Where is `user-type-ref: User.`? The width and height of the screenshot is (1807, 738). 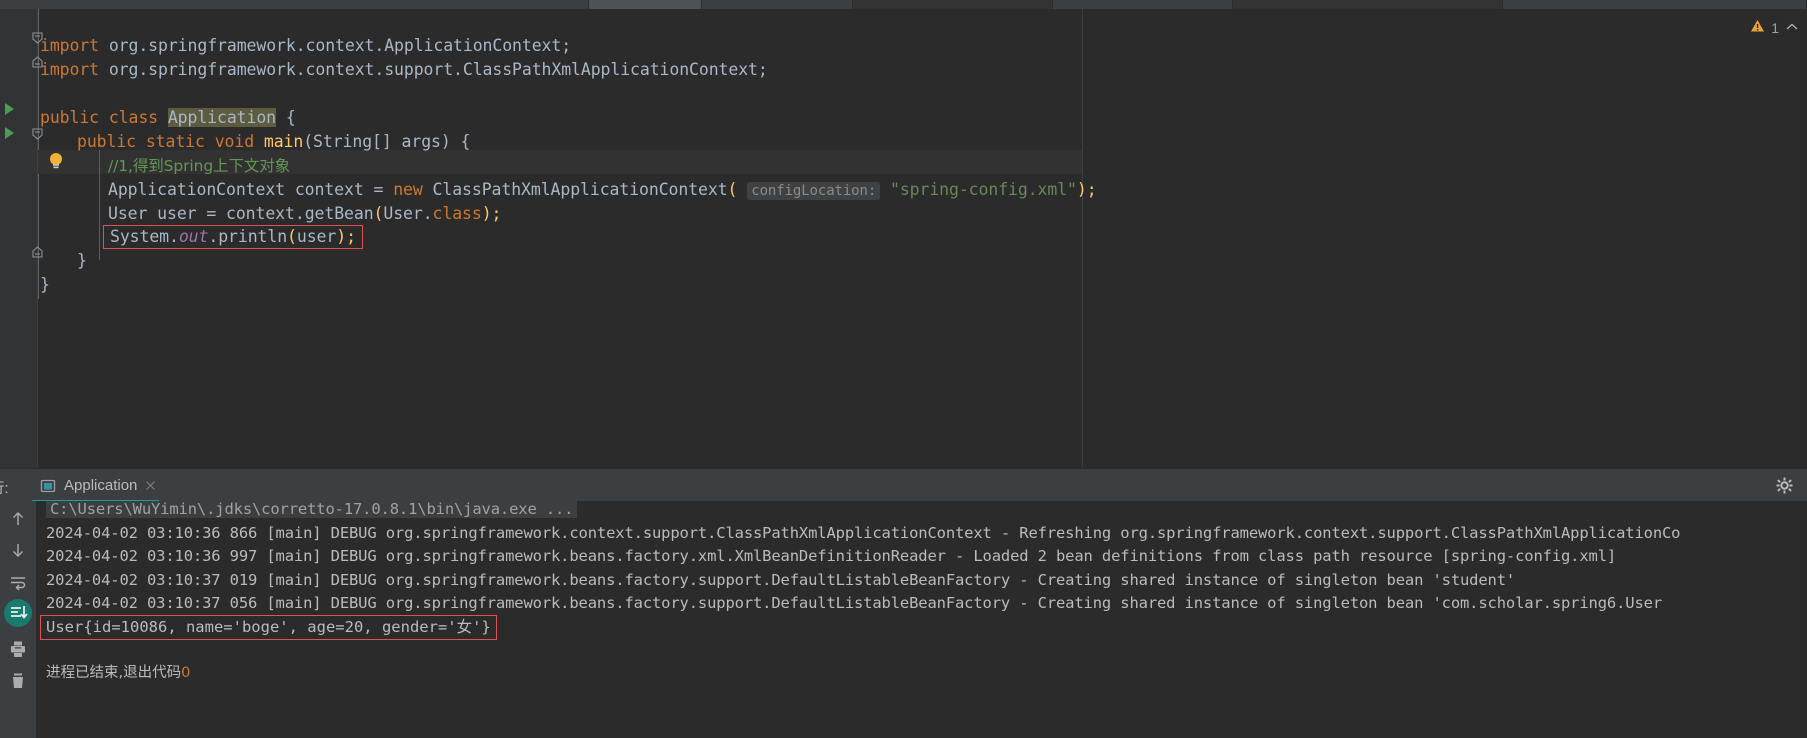
user-type-ref: User. is located at coordinates (408, 213).